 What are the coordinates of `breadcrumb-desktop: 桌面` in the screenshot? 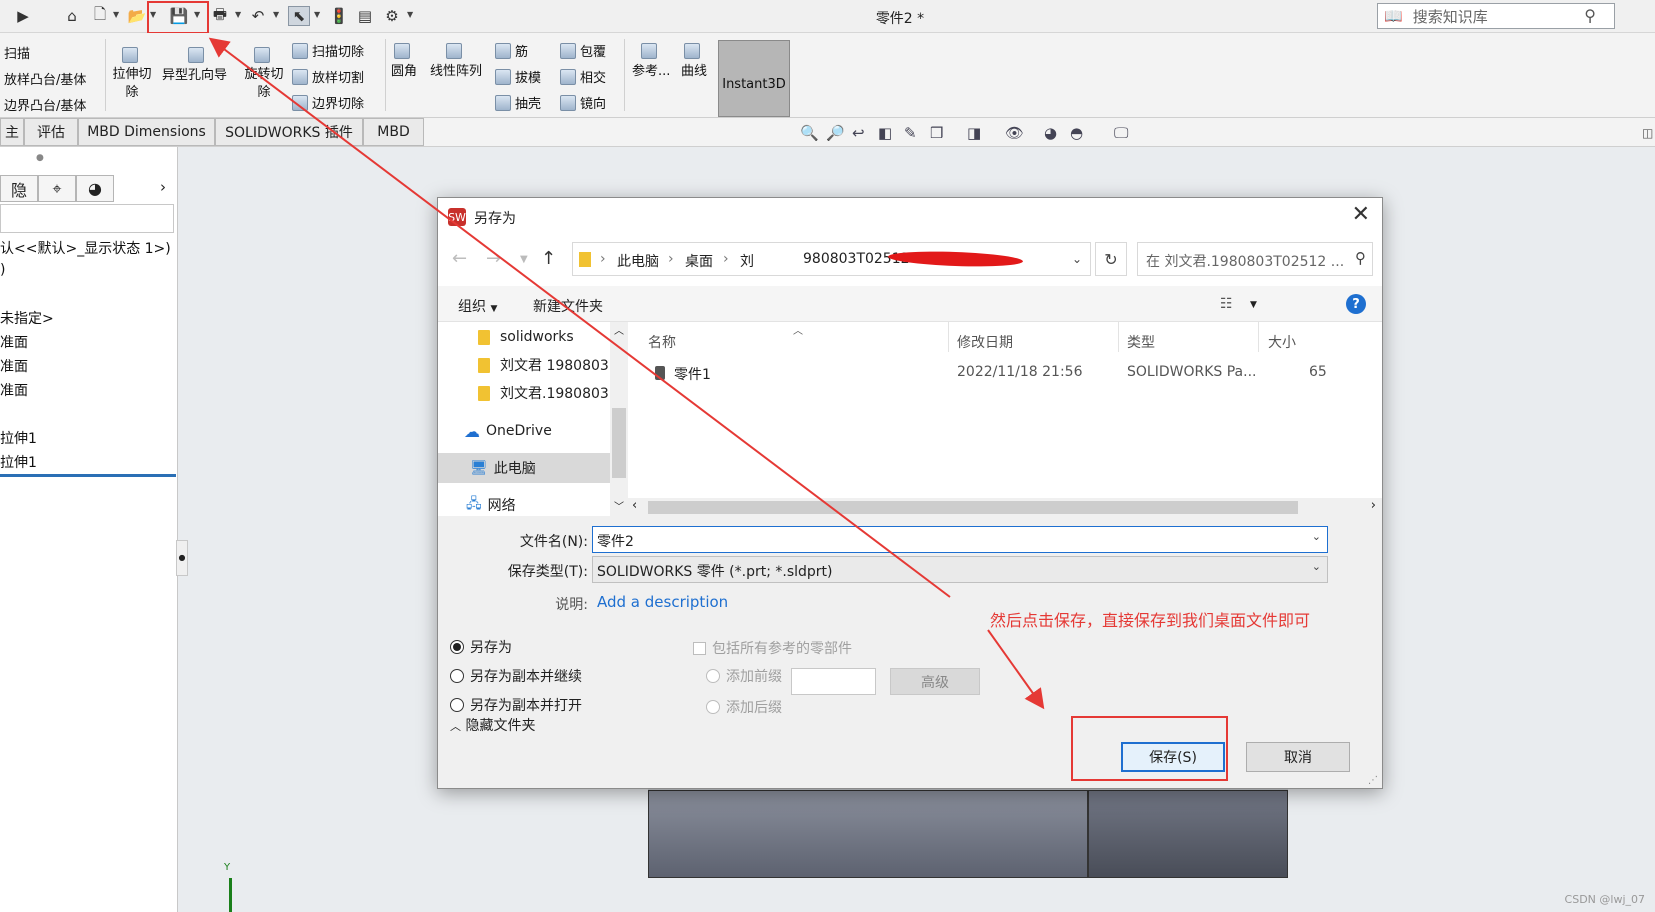 It's located at (699, 261).